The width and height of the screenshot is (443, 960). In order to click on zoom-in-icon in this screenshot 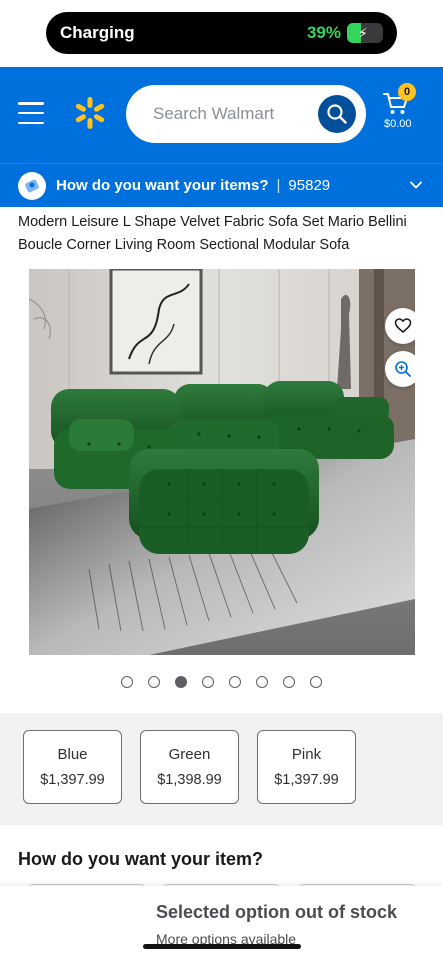, I will do `click(403, 369)`.